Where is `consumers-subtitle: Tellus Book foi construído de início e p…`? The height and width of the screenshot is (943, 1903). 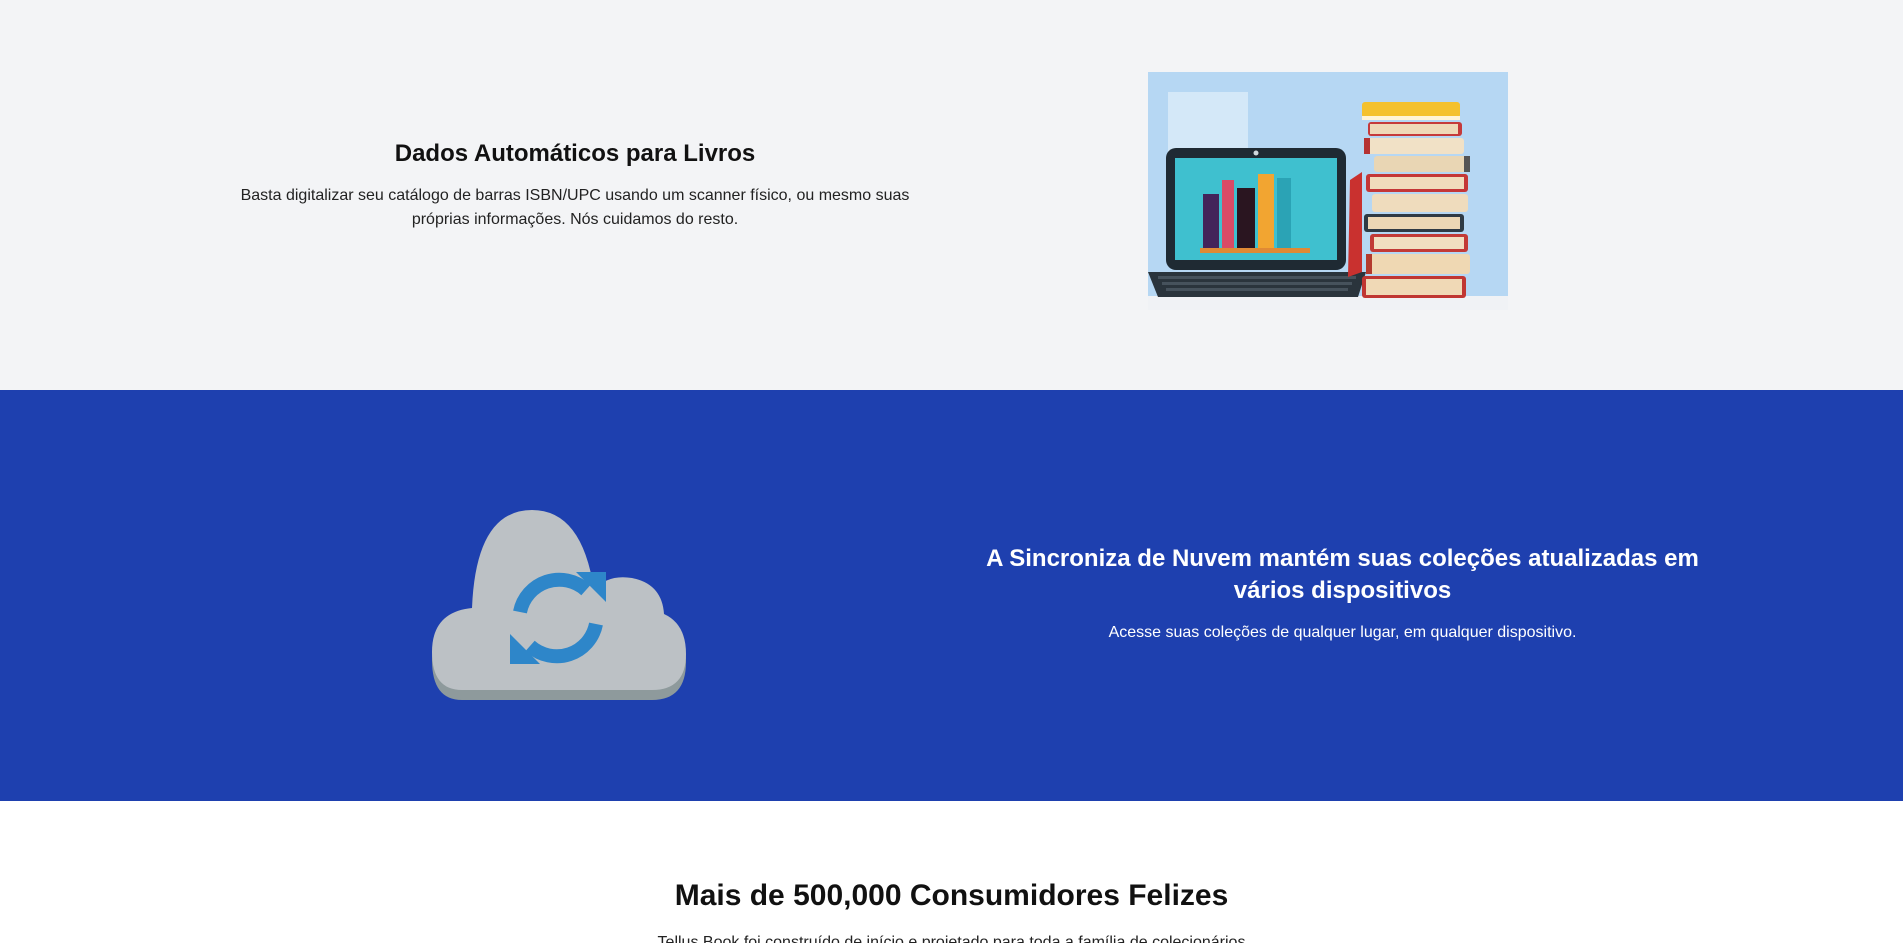
consumers-subtitle: Tellus Book foi construído de início e p… is located at coordinates (951, 938).